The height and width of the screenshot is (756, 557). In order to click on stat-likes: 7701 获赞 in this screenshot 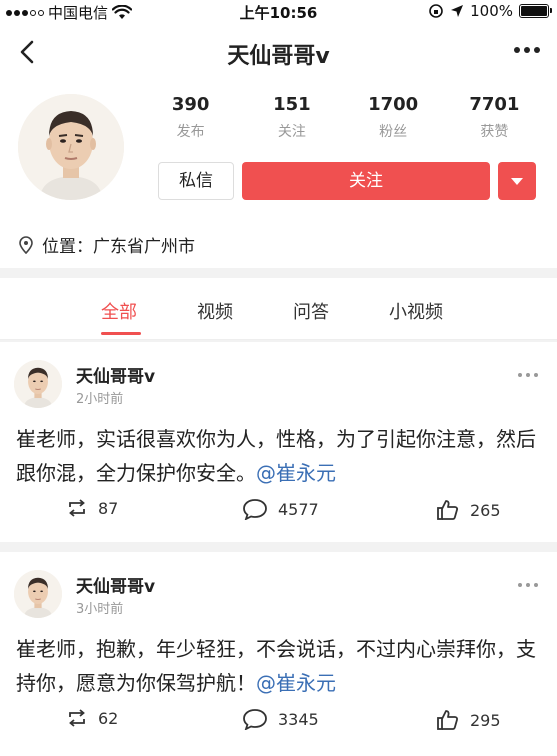, I will do `click(494, 119)`.